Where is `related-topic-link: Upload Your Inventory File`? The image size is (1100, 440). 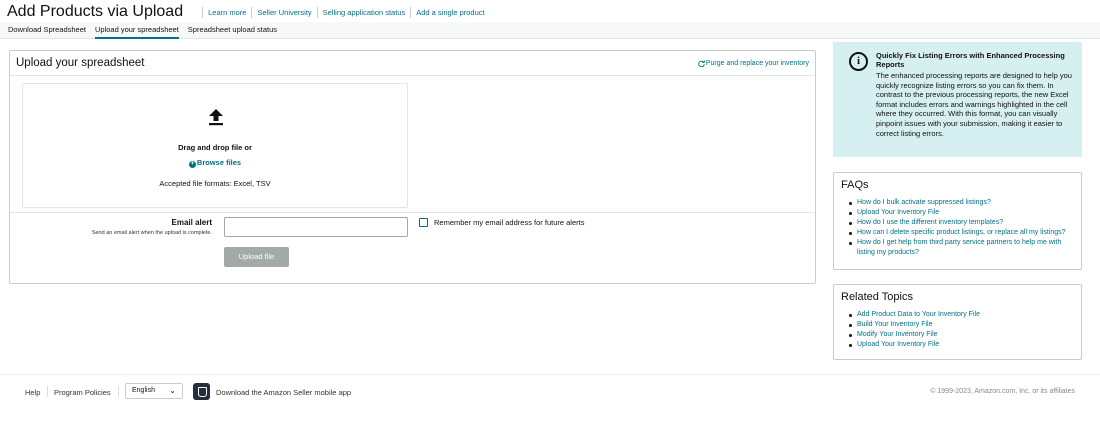
related-topic-link: Upload Your Inventory File is located at coordinates (963, 345).